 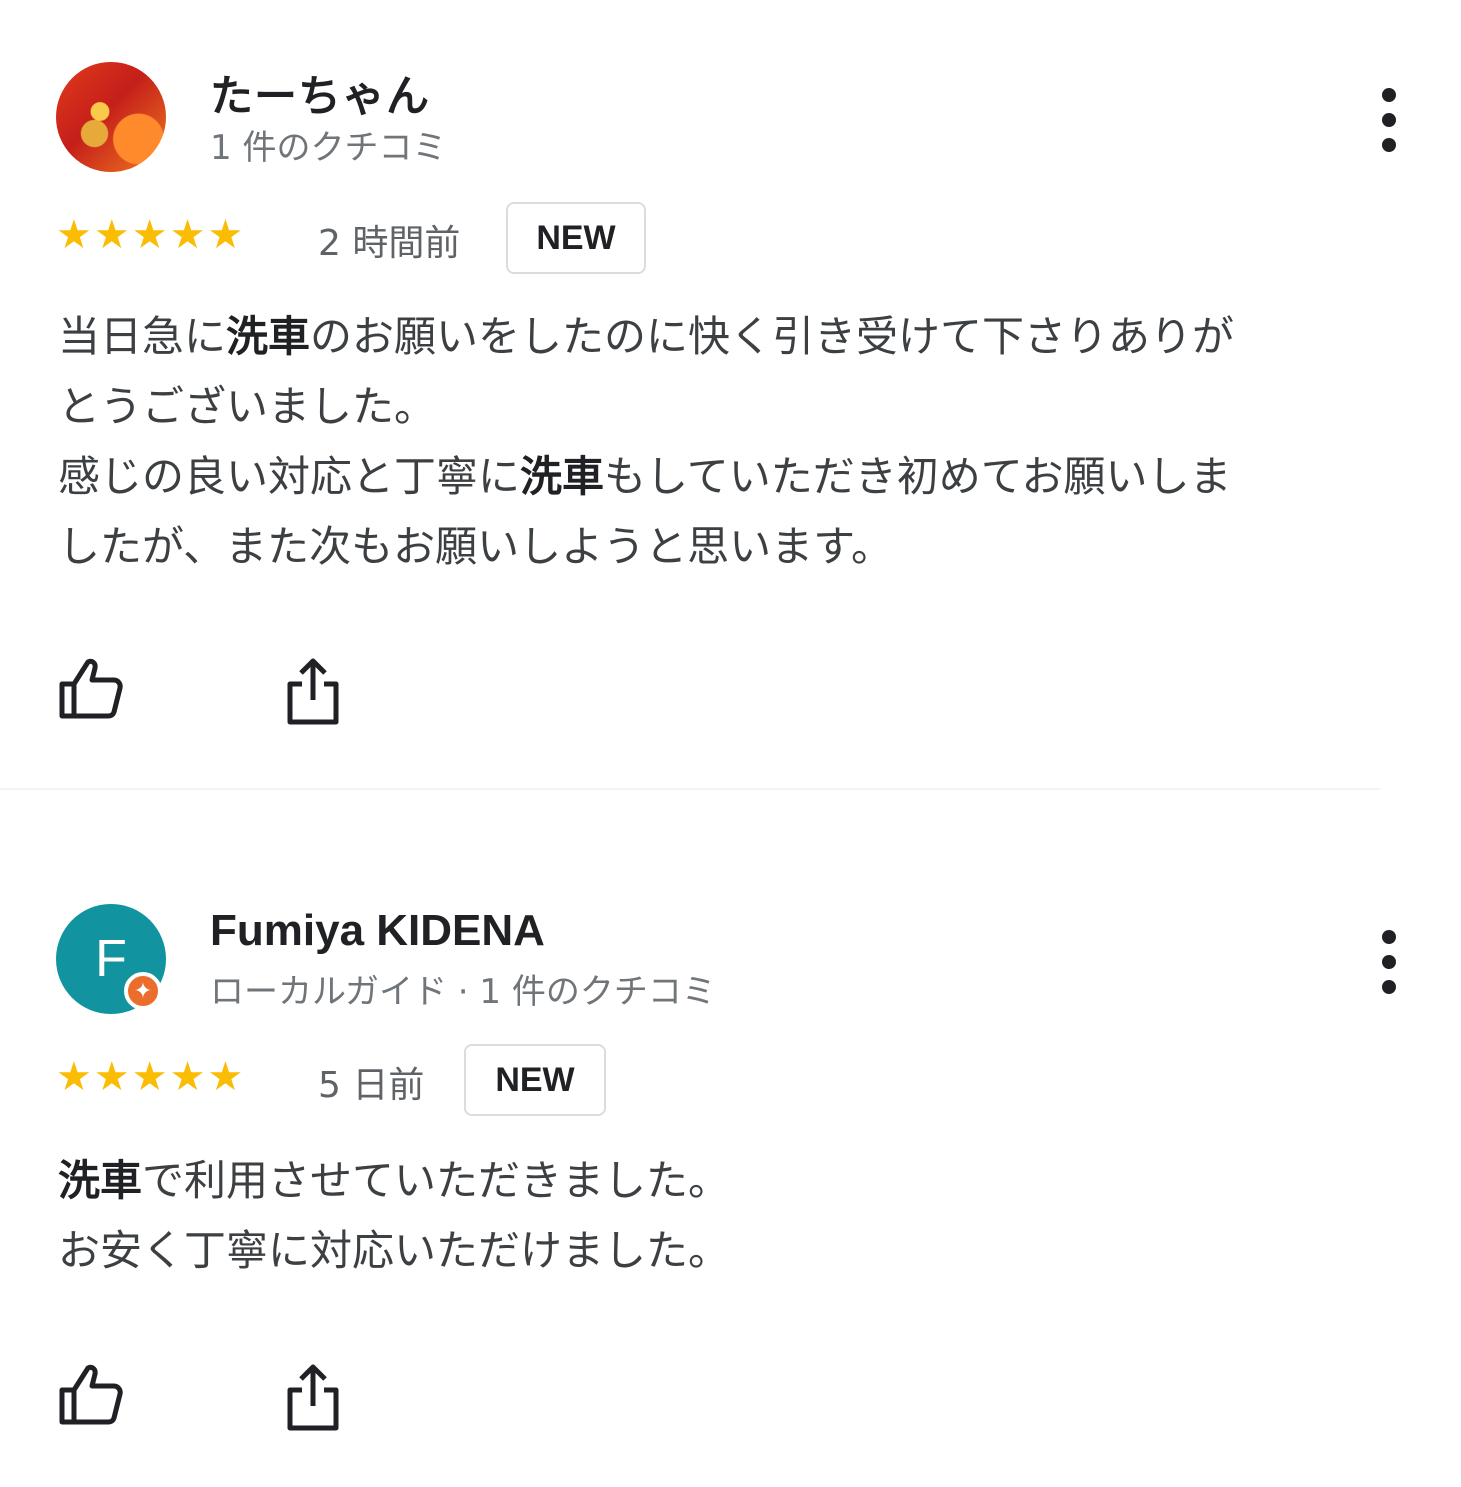 I want to click on avatar-letter: F, so click(x=111, y=959).